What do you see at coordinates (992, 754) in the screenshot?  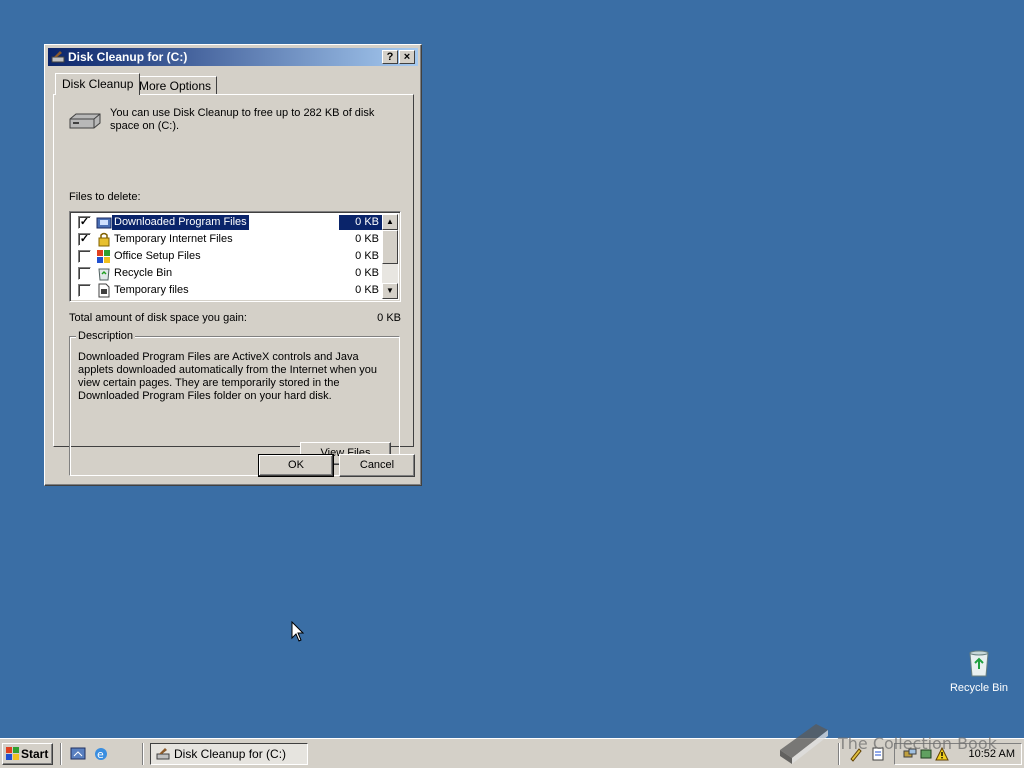 I see `clock: 10:52 AM` at bounding box center [992, 754].